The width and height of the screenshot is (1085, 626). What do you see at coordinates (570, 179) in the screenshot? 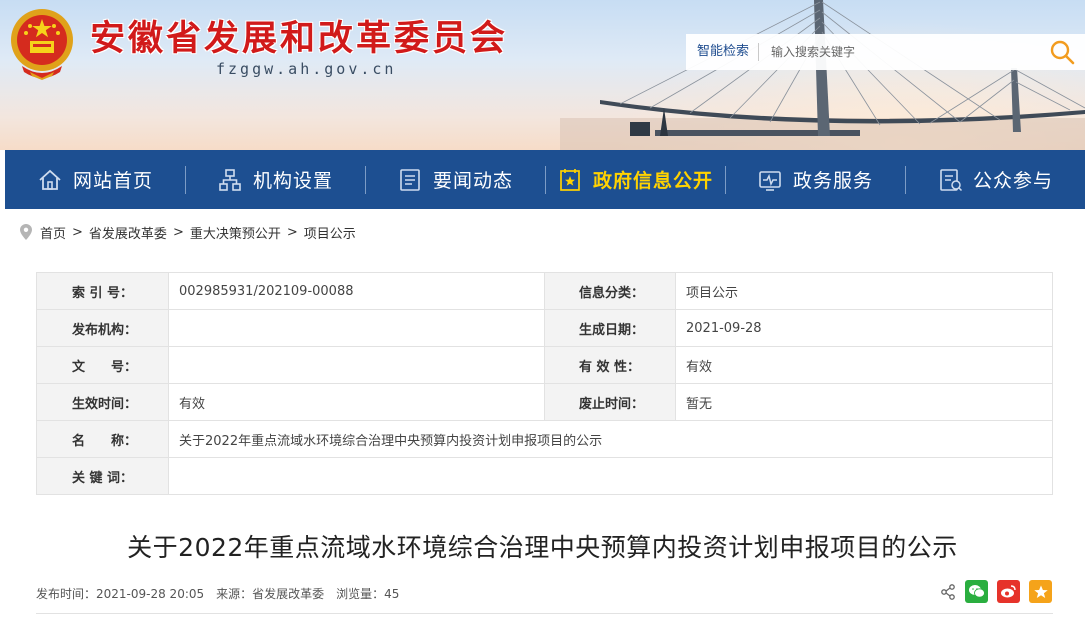
I see `gov-info-icon` at bounding box center [570, 179].